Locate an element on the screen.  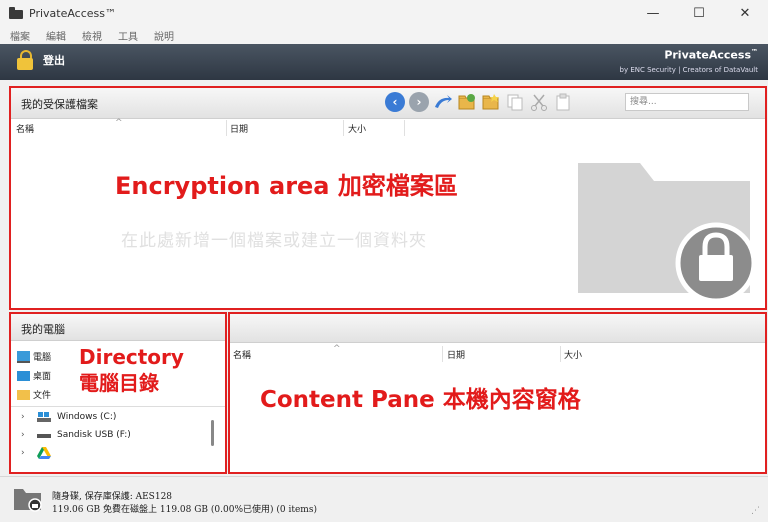
menu-file: 檔案 is located at coordinates (20, 35).